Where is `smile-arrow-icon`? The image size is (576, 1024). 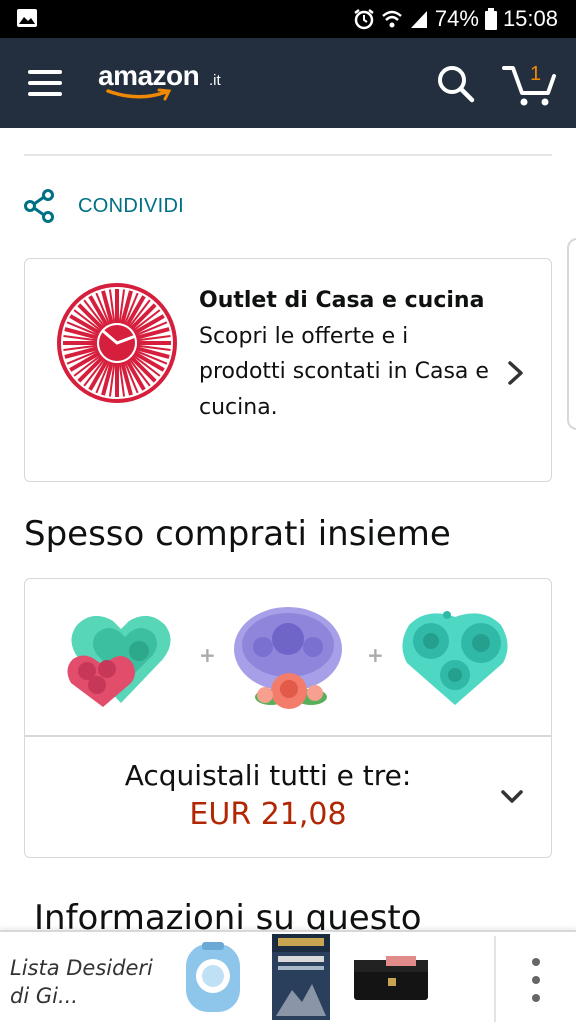
smile-arrow-icon is located at coordinates (139, 94).